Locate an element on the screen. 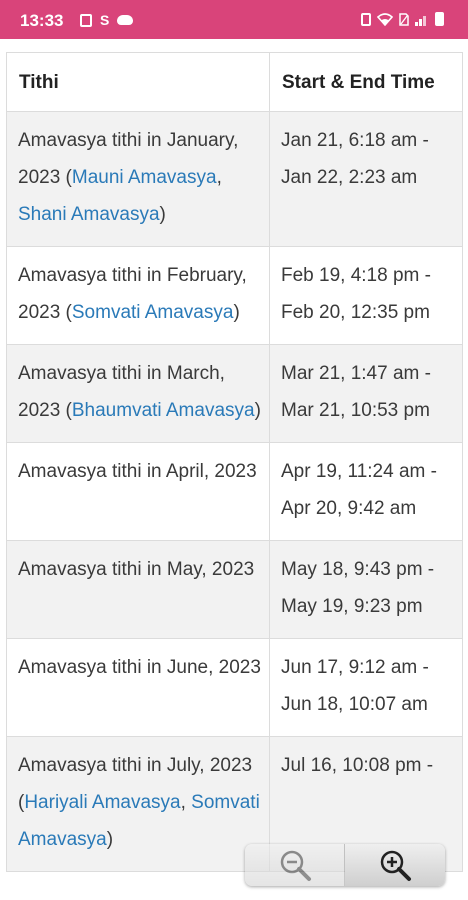 This screenshot has height=900, width=468. tithi-cell: Amavasya tithi in April, 2023 is located at coordinates (138, 491).